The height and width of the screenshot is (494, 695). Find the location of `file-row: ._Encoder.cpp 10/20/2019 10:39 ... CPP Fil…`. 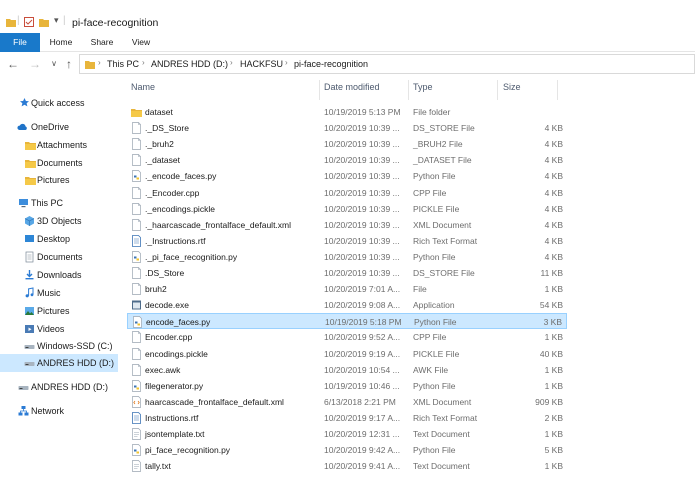

file-row: ._Encoder.cpp 10/20/2019 10:39 ... CPP Fil… is located at coordinates (347, 193).